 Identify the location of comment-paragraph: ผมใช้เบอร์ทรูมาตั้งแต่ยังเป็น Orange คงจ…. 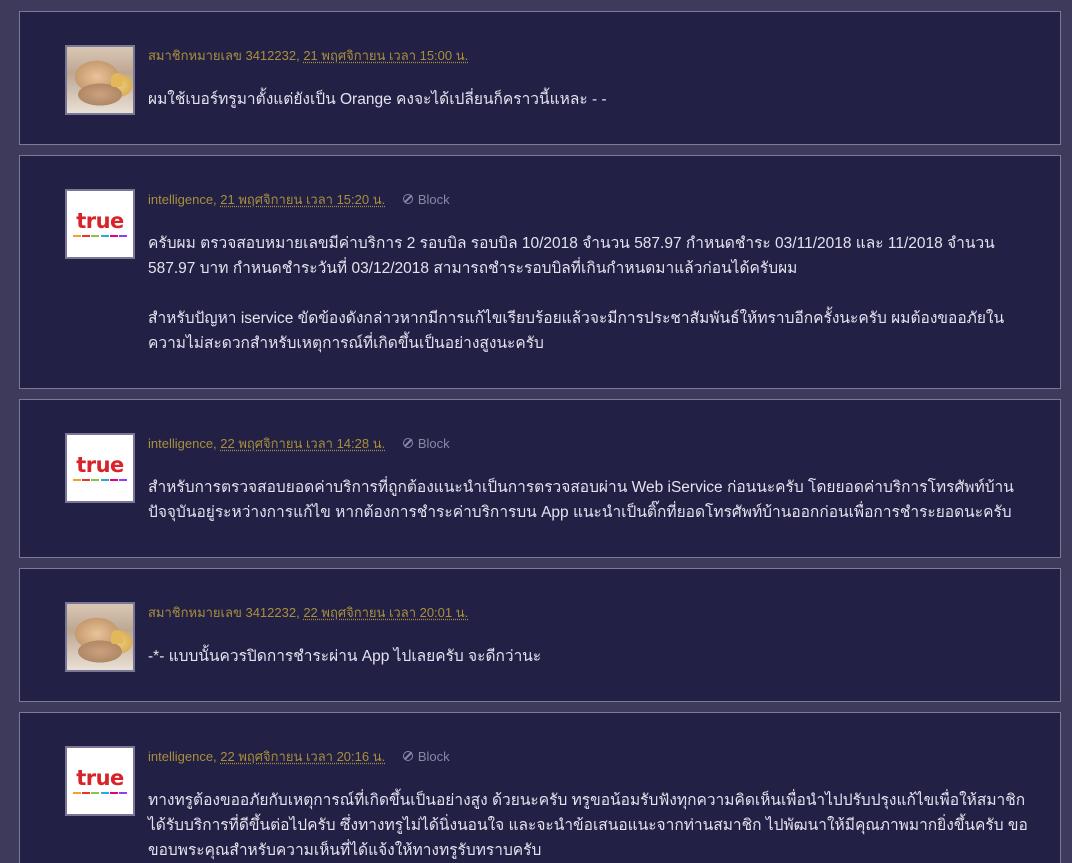
(377, 99).